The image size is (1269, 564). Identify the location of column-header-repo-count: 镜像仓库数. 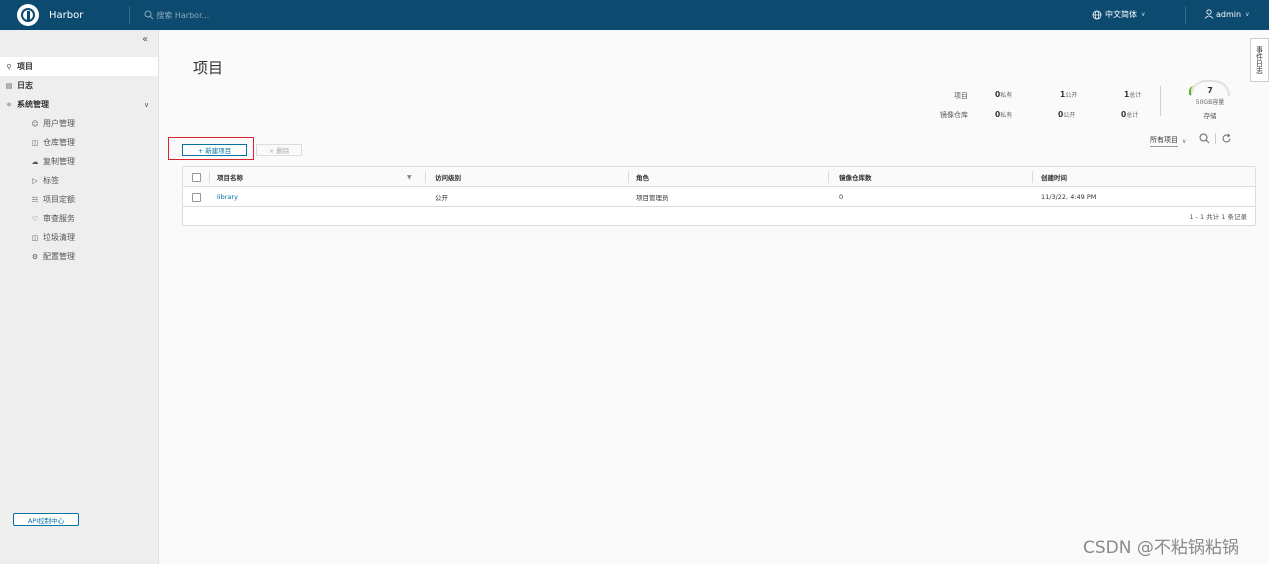
(855, 177).